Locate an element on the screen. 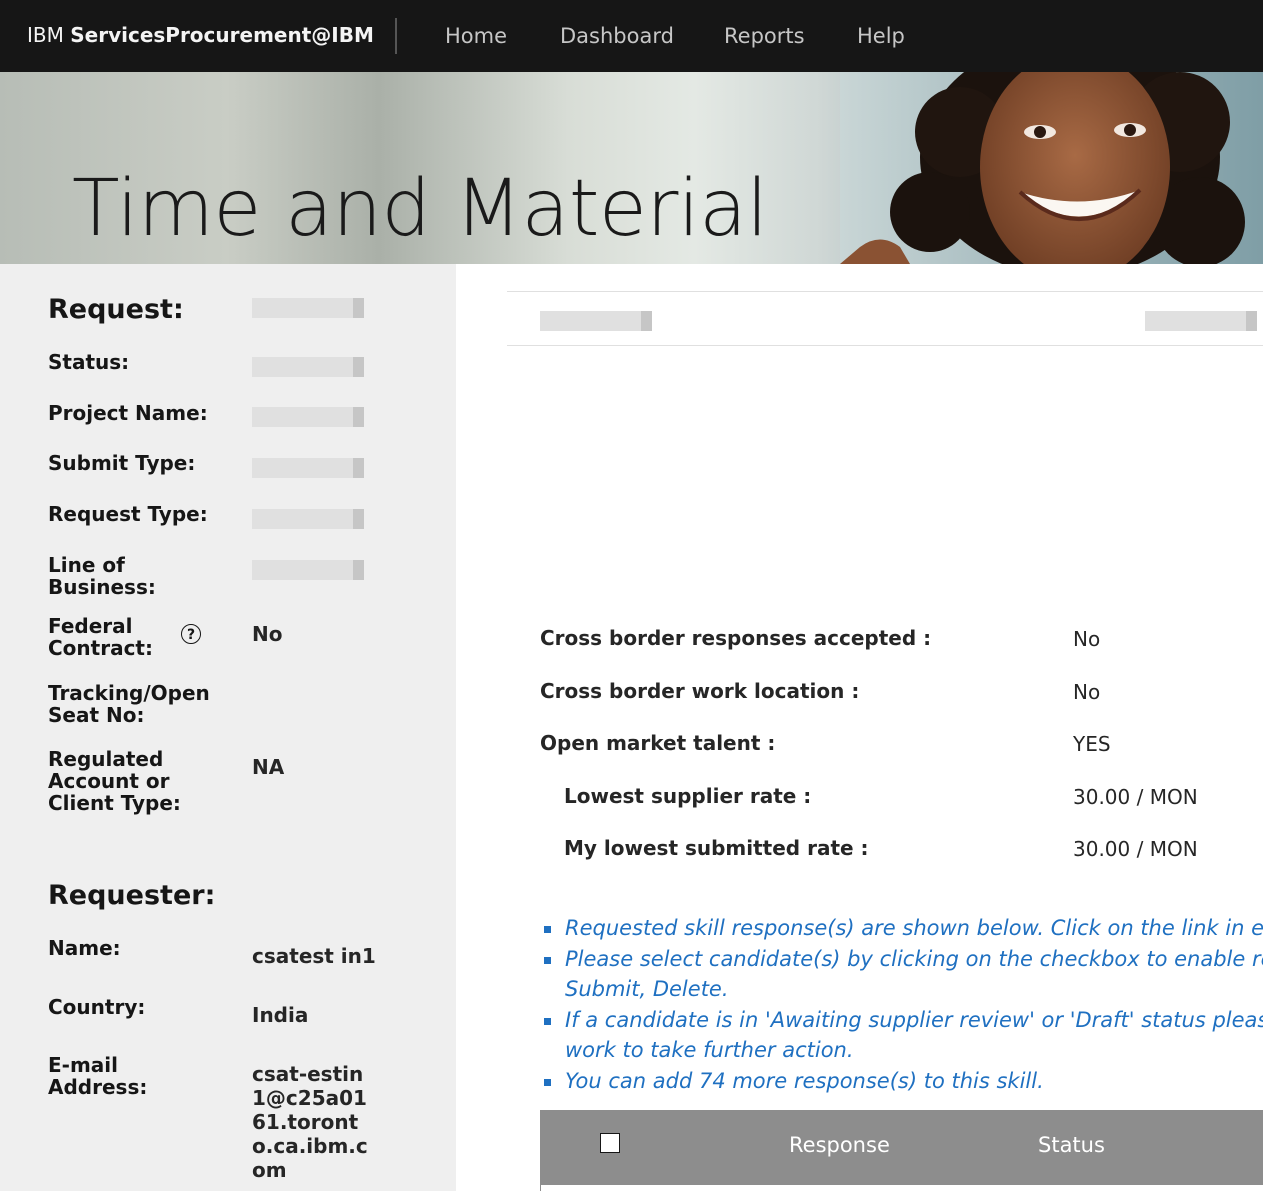 This screenshot has width=1263, height=1191. regulated-account-label: Regulated Account or Client Type: is located at coordinates (114, 781).